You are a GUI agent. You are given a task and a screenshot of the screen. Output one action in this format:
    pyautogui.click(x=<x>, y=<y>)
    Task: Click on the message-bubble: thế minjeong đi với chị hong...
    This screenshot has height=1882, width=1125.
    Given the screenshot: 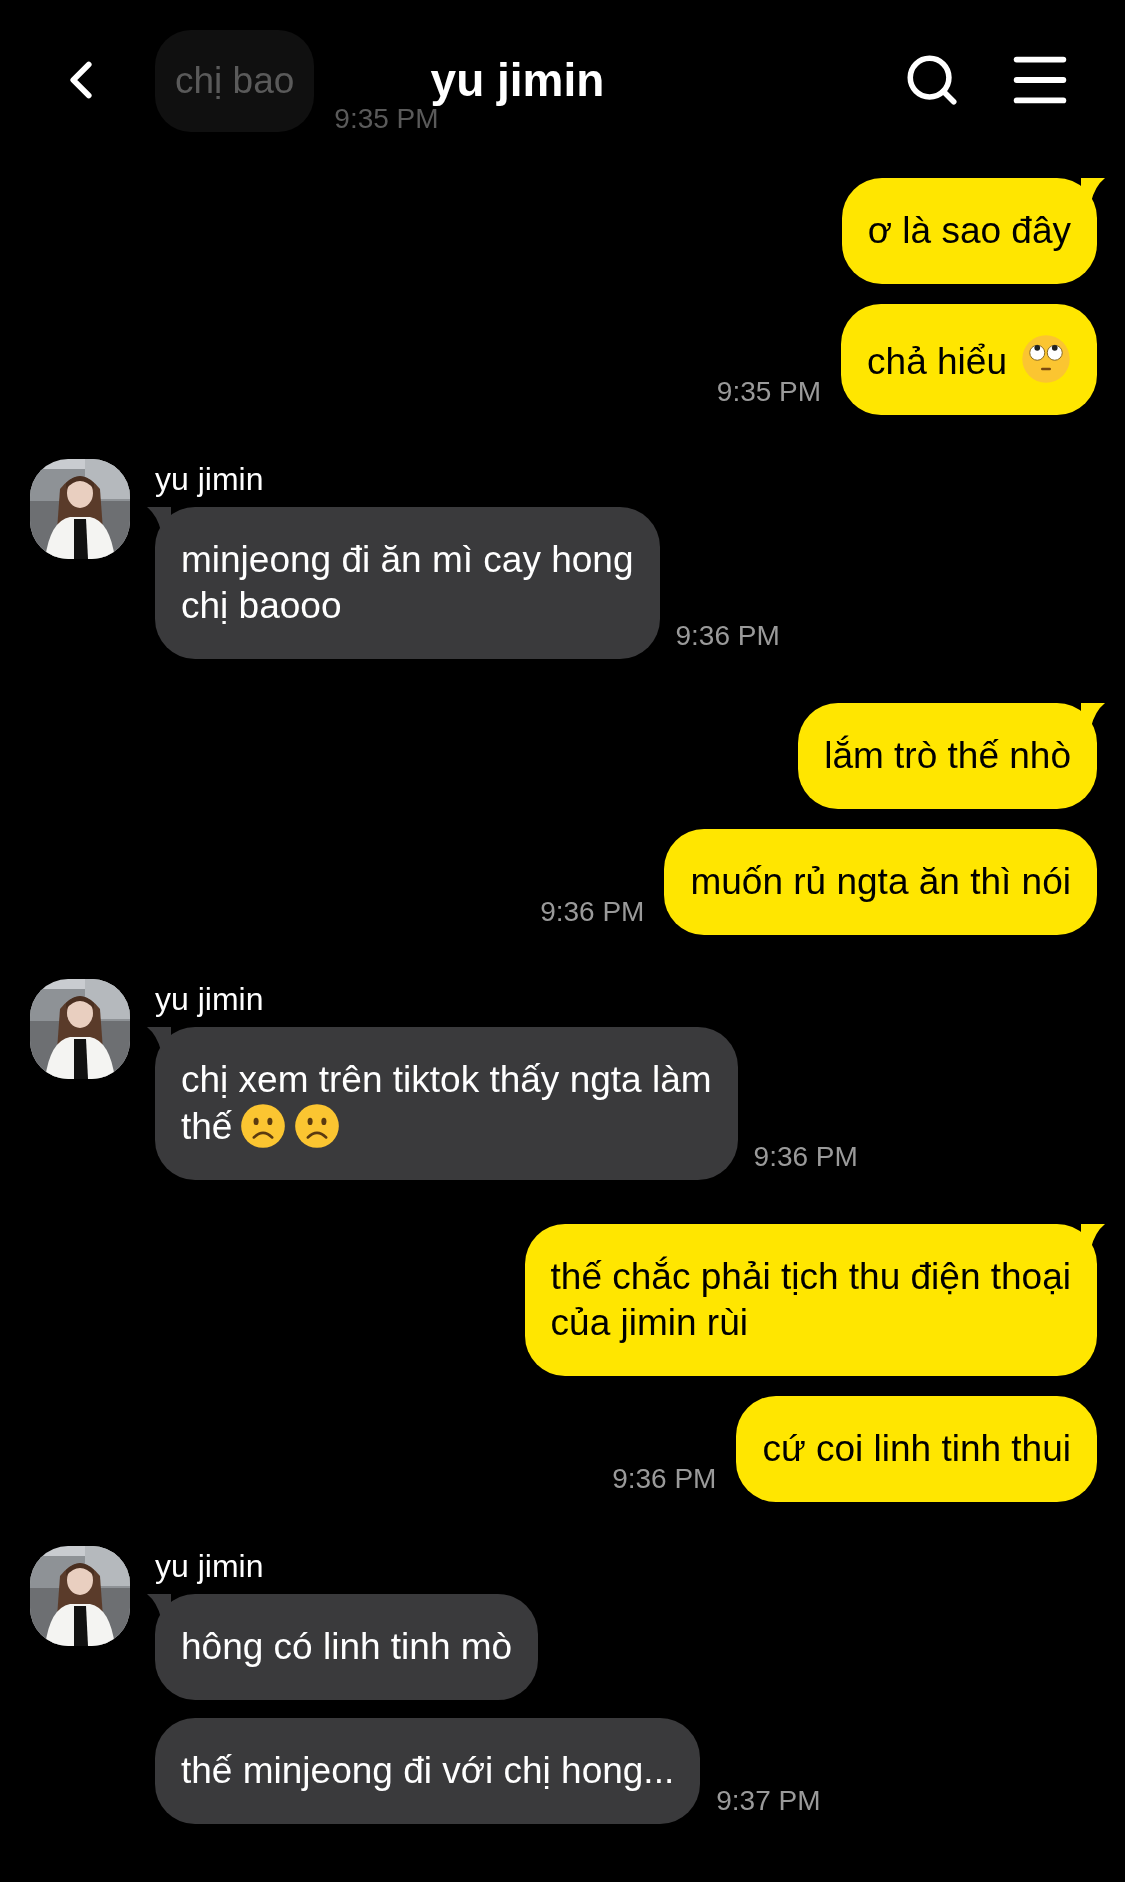 What is the action you would take?
    pyautogui.click(x=428, y=1771)
    